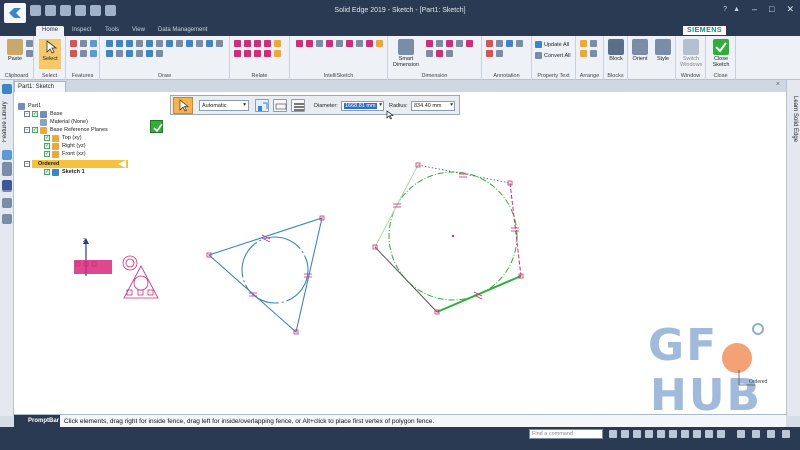 The width and height of the screenshot is (800, 450). Describe the element at coordinates (224, 105) in the screenshot. I see `relation-dropdown: Automatic ▾` at that location.